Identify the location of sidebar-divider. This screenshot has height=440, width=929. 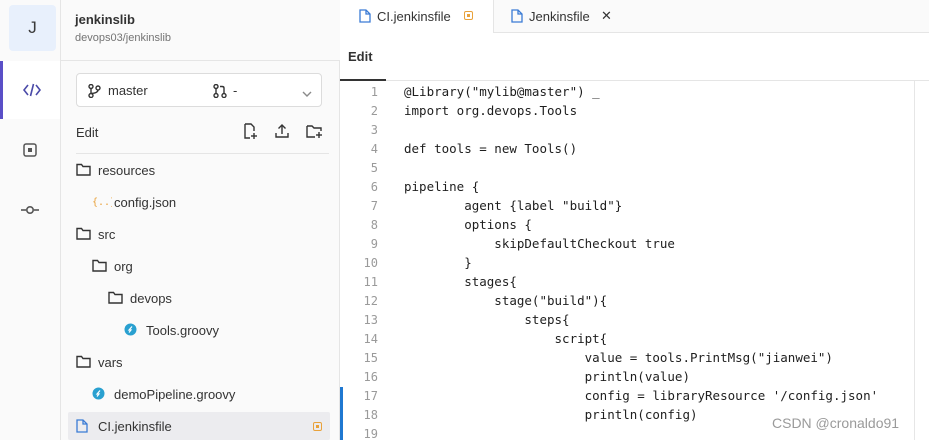
(202, 153).